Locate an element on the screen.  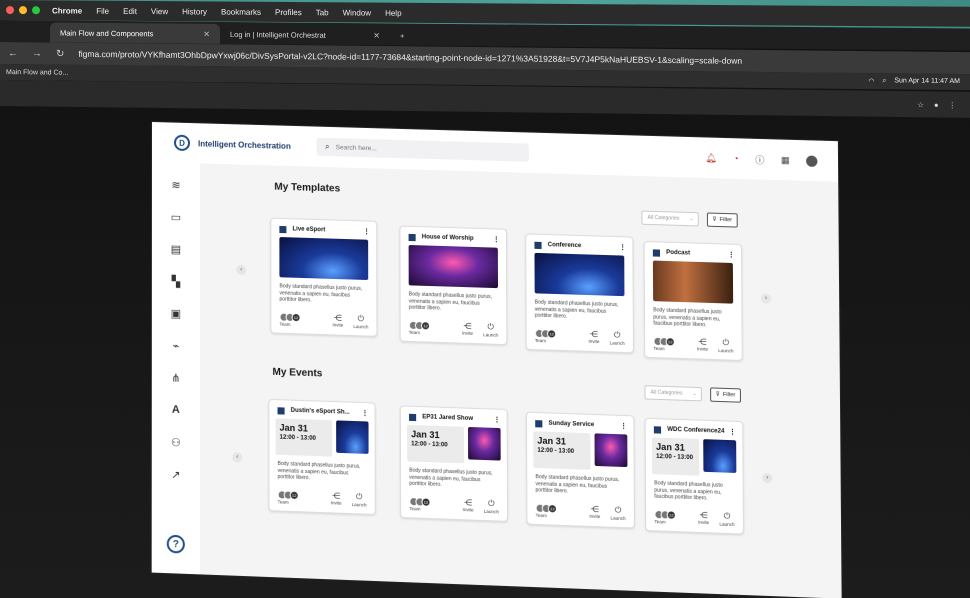
back-icon: ← is located at coordinates (13, 53).